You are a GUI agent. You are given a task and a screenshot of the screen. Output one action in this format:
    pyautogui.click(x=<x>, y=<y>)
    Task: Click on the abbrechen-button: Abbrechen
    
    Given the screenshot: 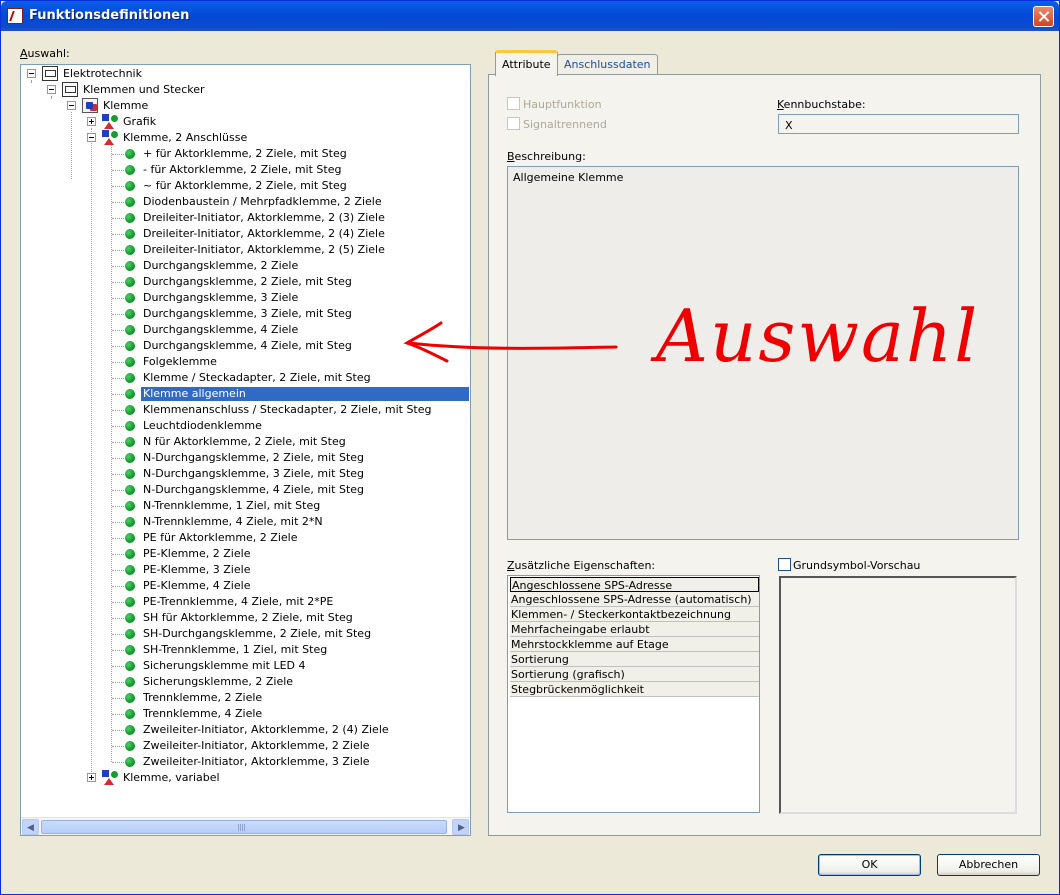 What is the action you would take?
    pyautogui.click(x=988, y=865)
    